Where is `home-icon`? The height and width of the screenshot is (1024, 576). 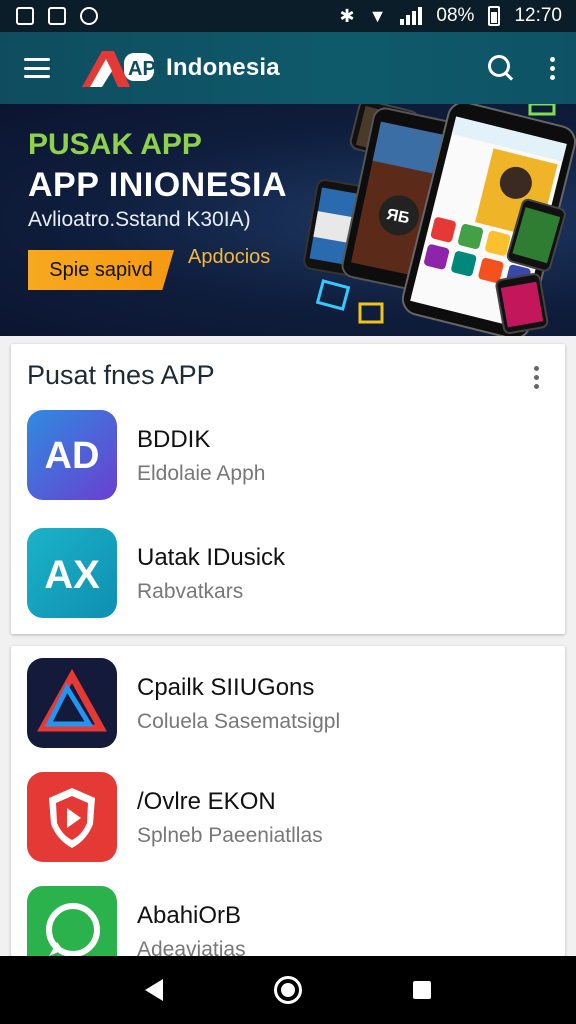
home-icon is located at coordinates (287, 990).